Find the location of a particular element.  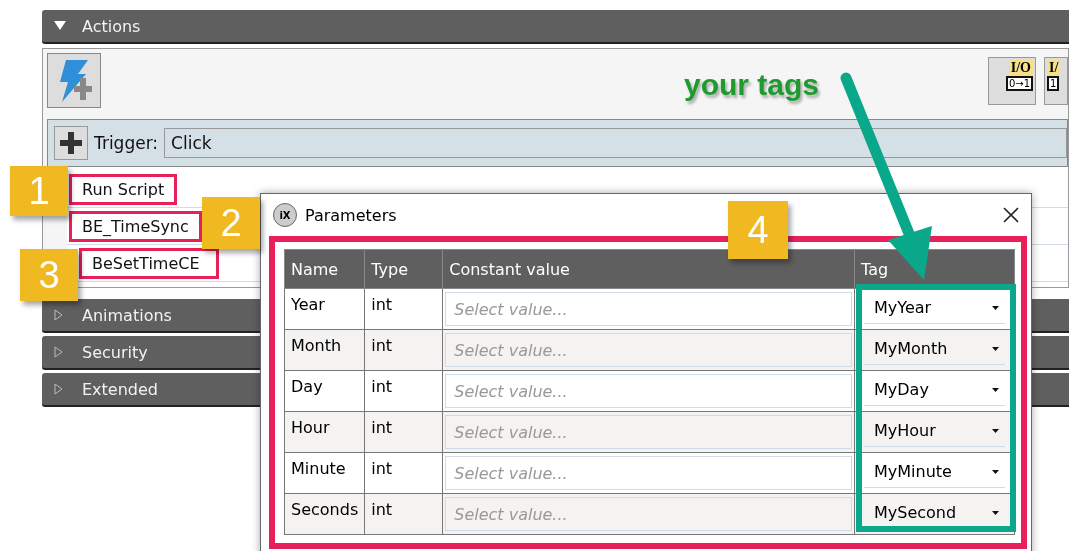

dialog-title: Parameters is located at coordinates (351, 215).